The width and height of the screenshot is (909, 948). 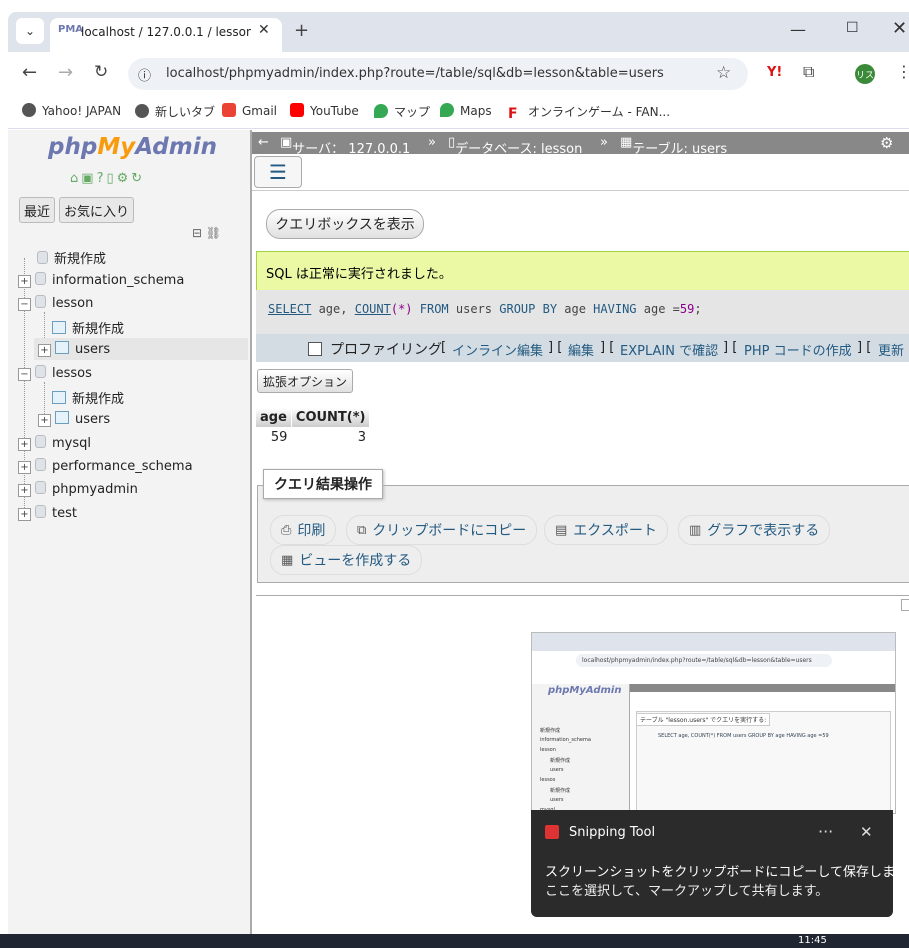 What do you see at coordinates (132, 147) in the screenshot?
I see `phpmyadmin-logo: phpMyAdmin` at bounding box center [132, 147].